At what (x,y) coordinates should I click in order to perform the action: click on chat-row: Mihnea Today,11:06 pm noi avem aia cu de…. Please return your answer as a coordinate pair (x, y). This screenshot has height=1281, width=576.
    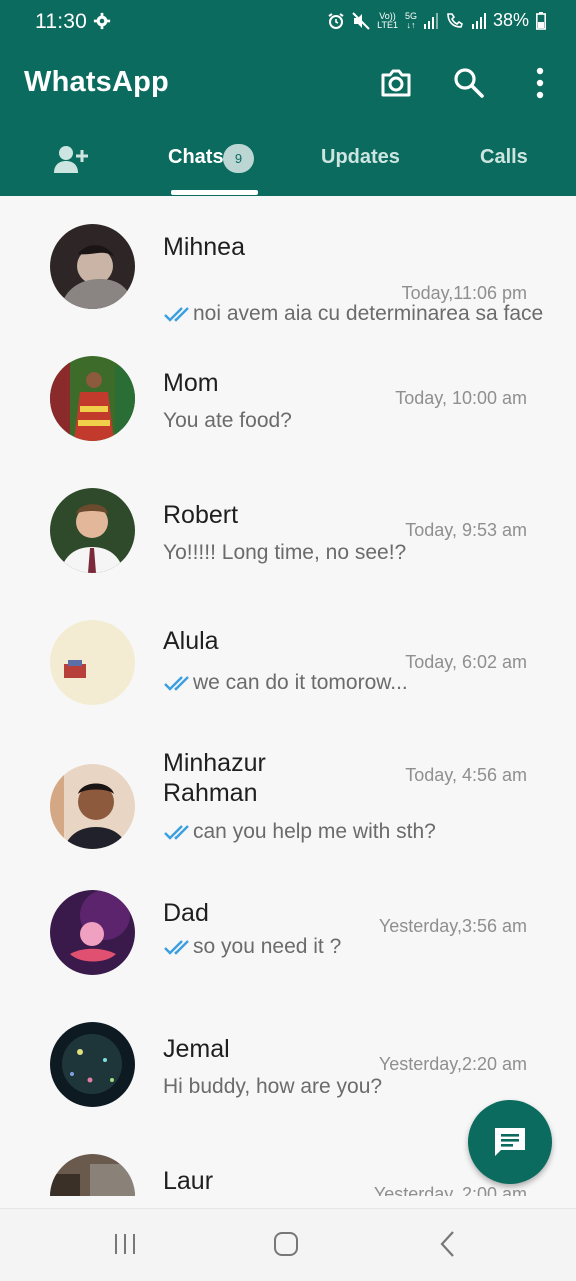
    Looking at the image, I should click on (288, 290).